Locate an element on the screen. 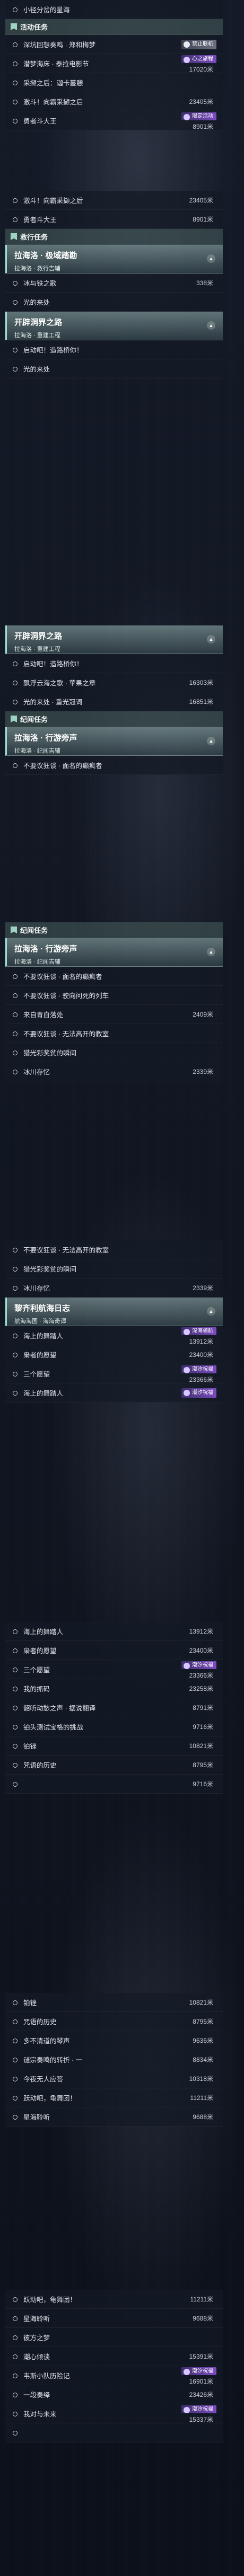 This screenshot has width=244, height=2576. quest-list-item: 勇者斗大王 8901米 限定活动 is located at coordinates (114, 120).